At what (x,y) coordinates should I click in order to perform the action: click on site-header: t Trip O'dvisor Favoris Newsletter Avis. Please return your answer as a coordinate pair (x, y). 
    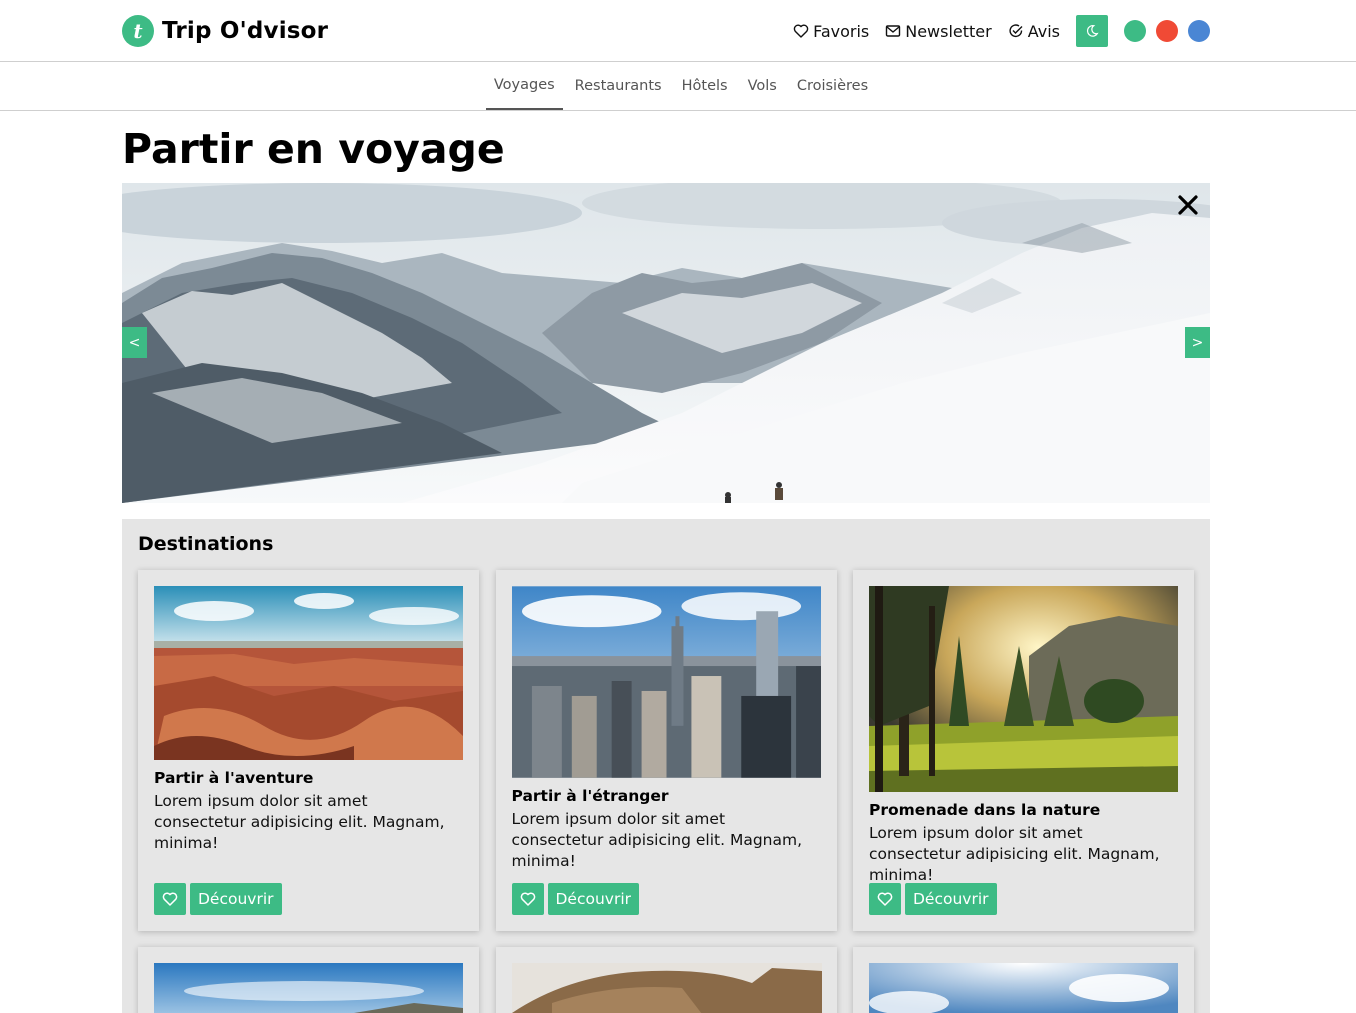
    Looking at the image, I should click on (678, 31).